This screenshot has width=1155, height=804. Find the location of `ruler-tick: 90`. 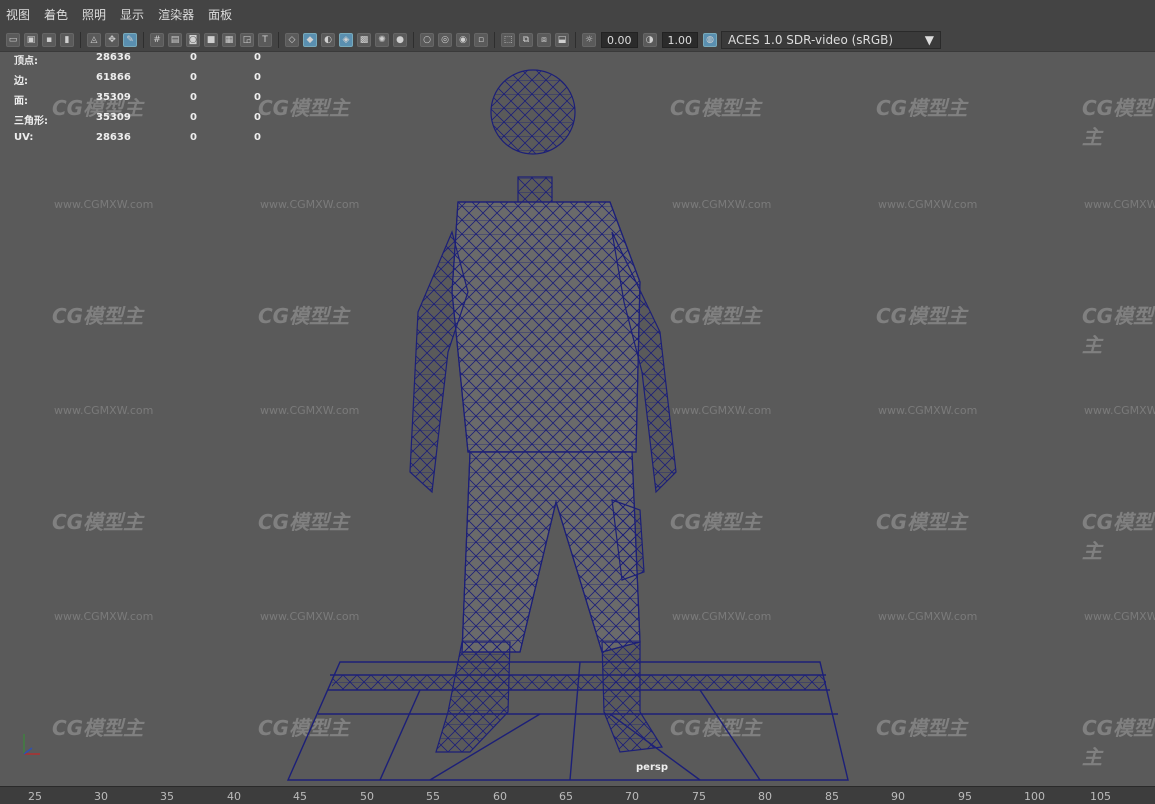

ruler-tick: 90 is located at coordinates (898, 796).